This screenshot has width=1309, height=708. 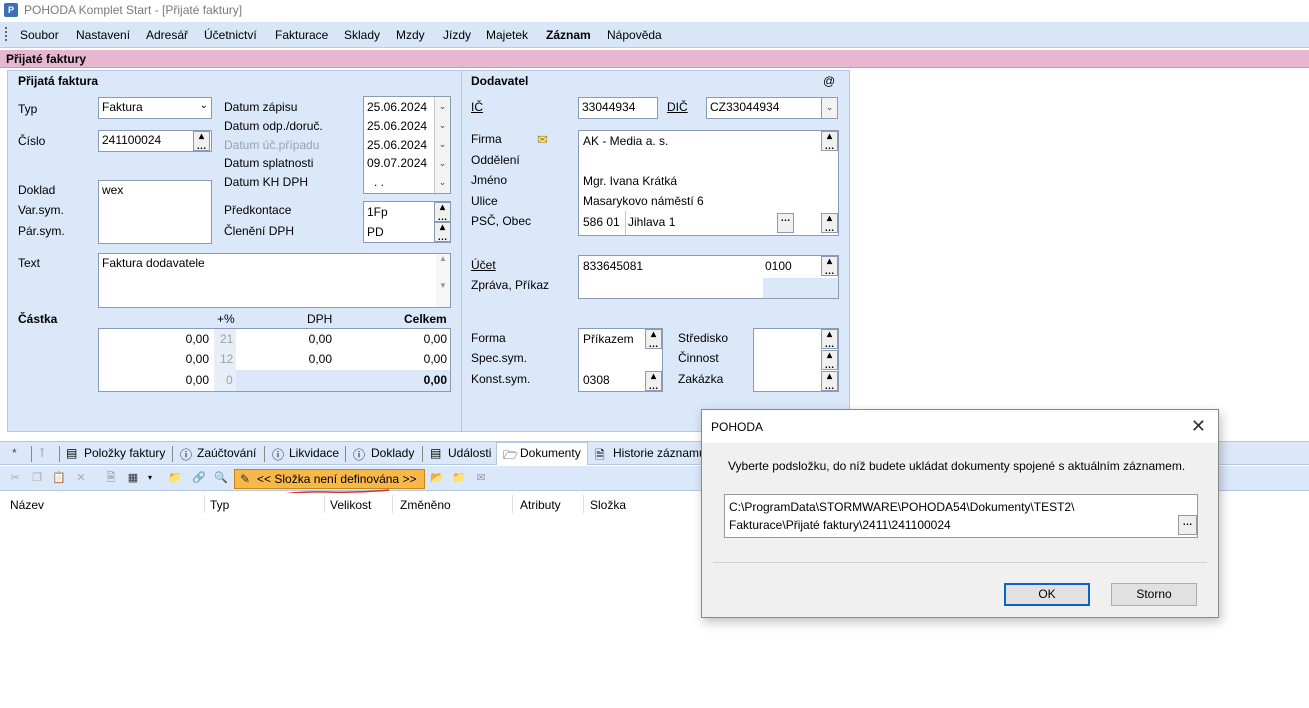 What do you see at coordinates (634, 35) in the screenshot?
I see `menu-napoveda: Nápověda` at bounding box center [634, 35].